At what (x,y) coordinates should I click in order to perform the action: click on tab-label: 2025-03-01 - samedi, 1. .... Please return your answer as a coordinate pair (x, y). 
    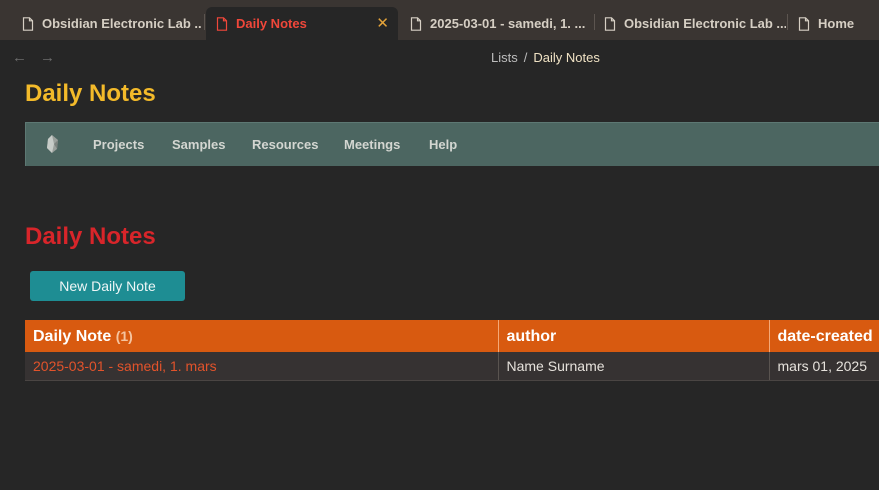
    Looking at the image, I should click on (508, 23).